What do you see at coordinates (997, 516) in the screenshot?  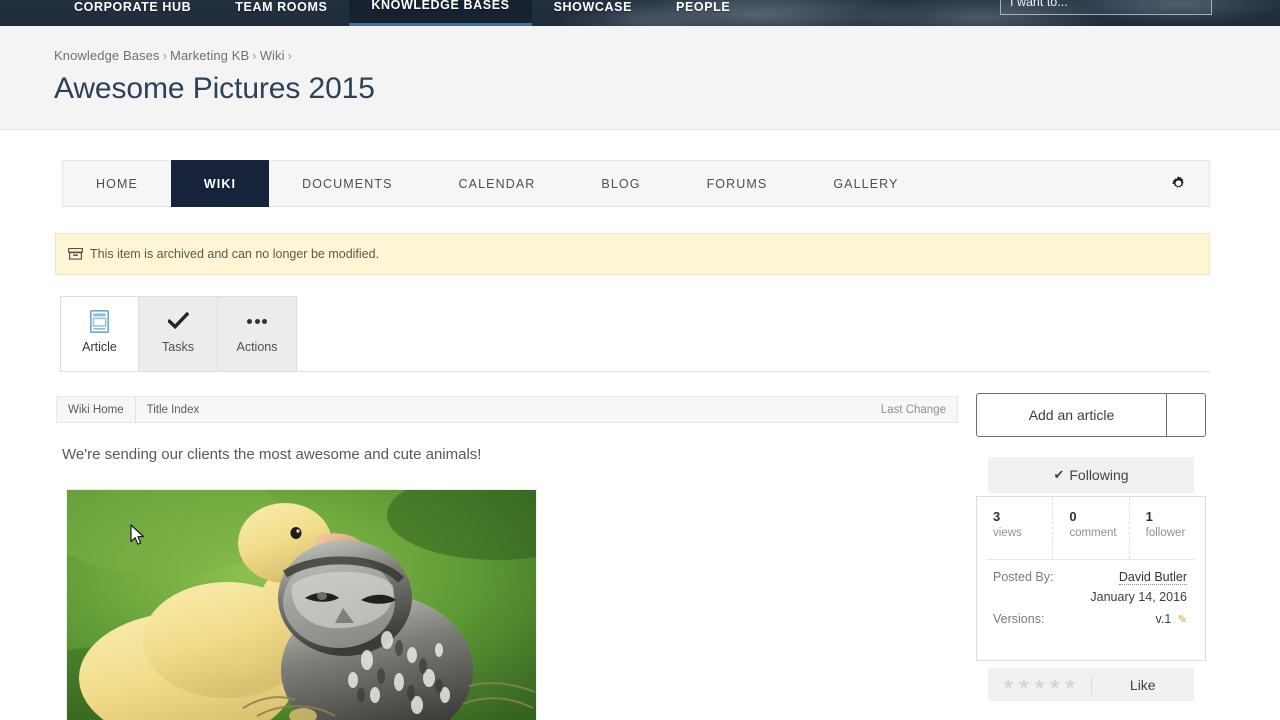 I see `stat-views-value: 3` at bounding box center [997, 516].